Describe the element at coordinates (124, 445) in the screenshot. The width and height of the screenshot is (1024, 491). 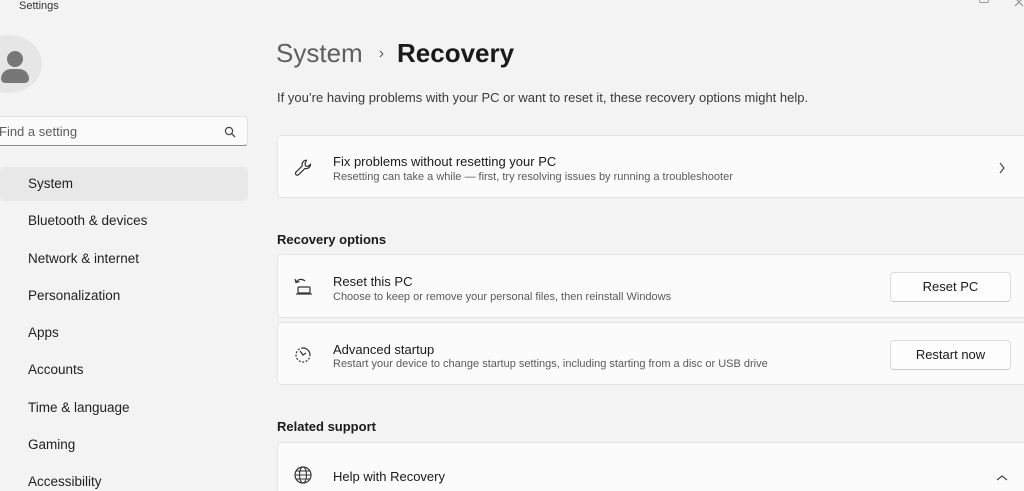
I see `sidebar-item-gaming: Gaming` at that location.